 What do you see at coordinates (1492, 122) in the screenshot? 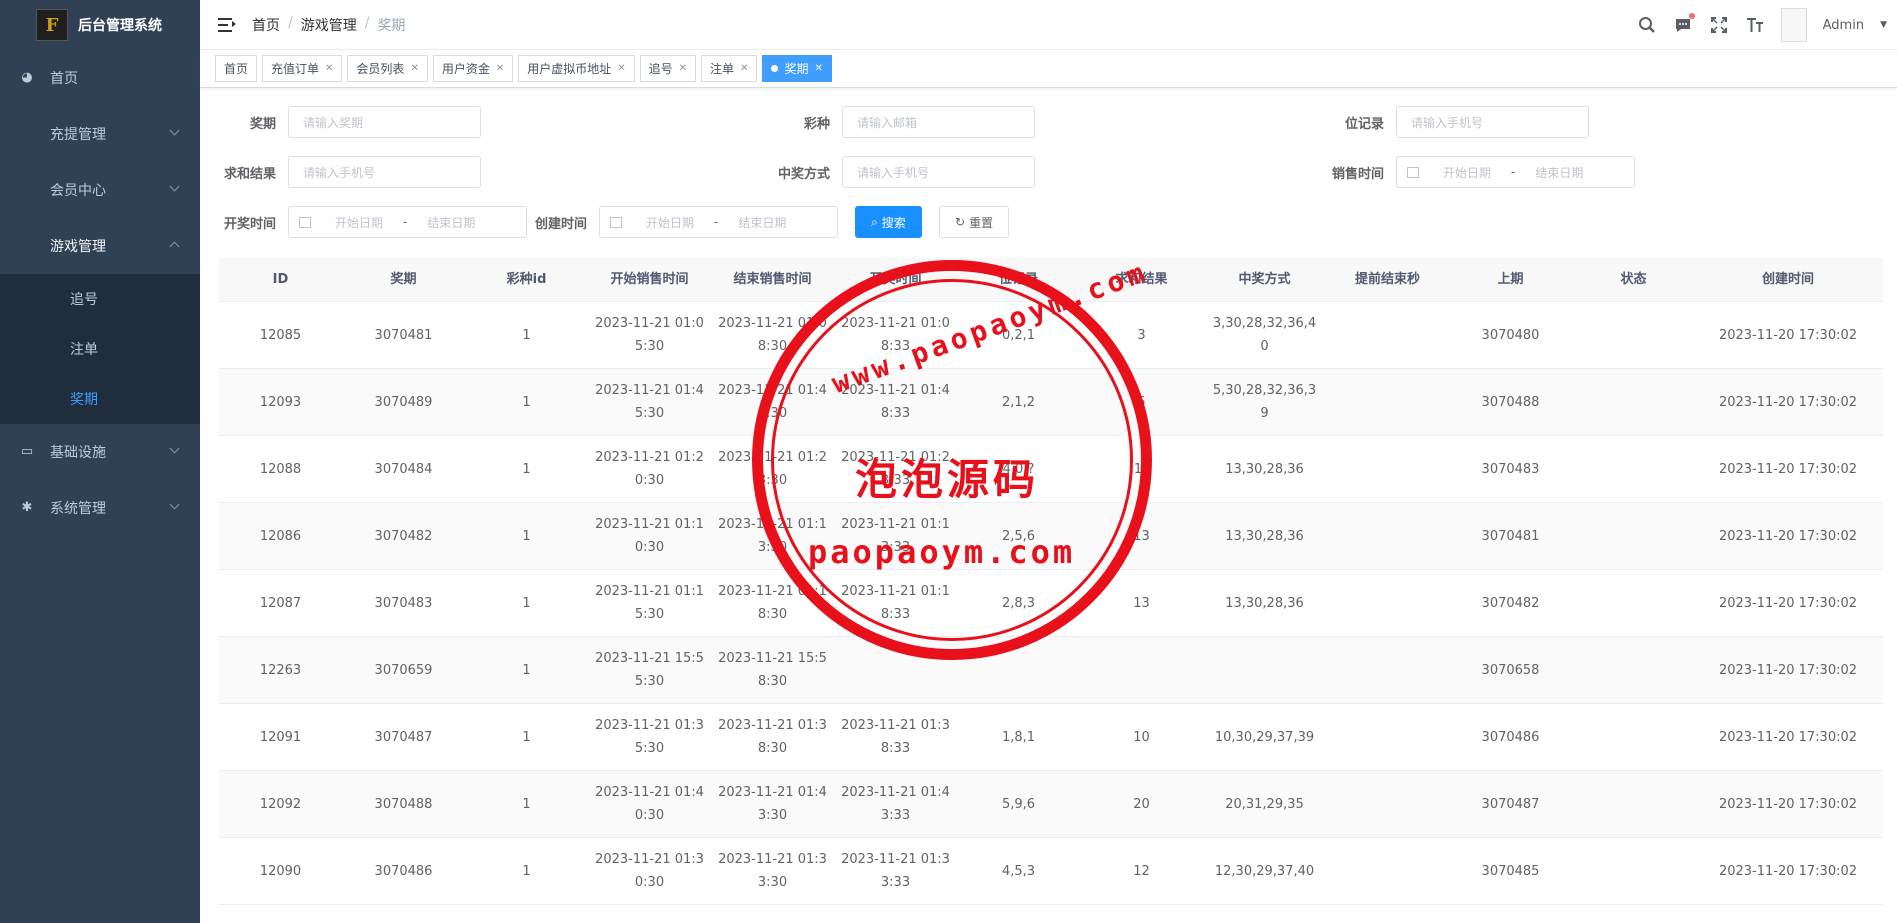
I see `position-input: 请输入手机号` at bounding box center [1492, 122].